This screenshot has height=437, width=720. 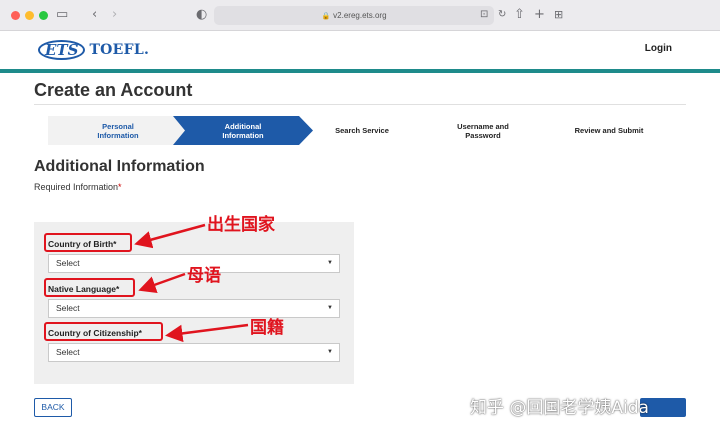 I want to click on sidebar-icon: ▭, so click(x=62, y=15).